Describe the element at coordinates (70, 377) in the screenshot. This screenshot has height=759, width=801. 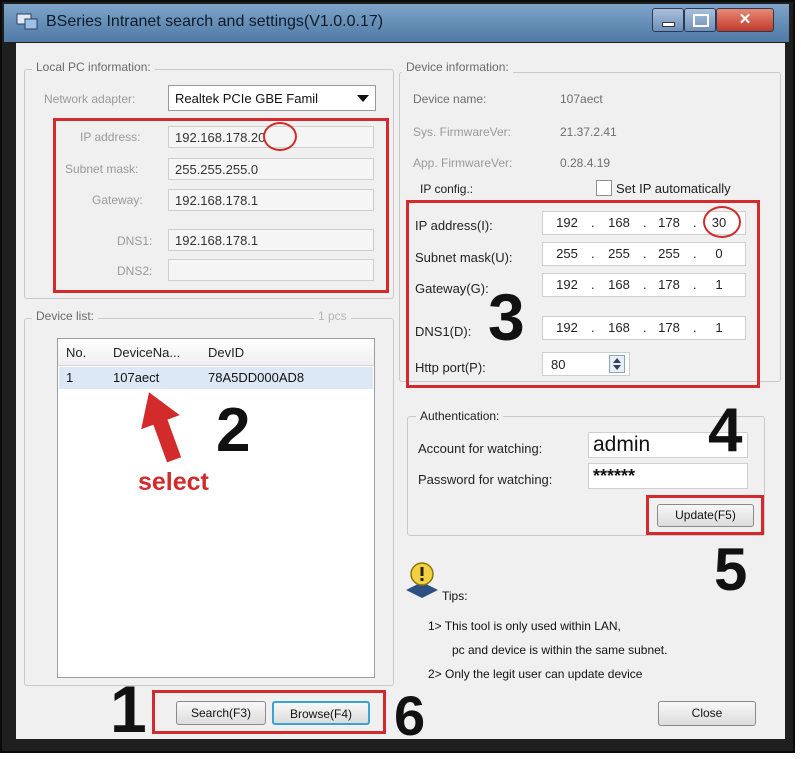
I see `row-no: 1` at that location.